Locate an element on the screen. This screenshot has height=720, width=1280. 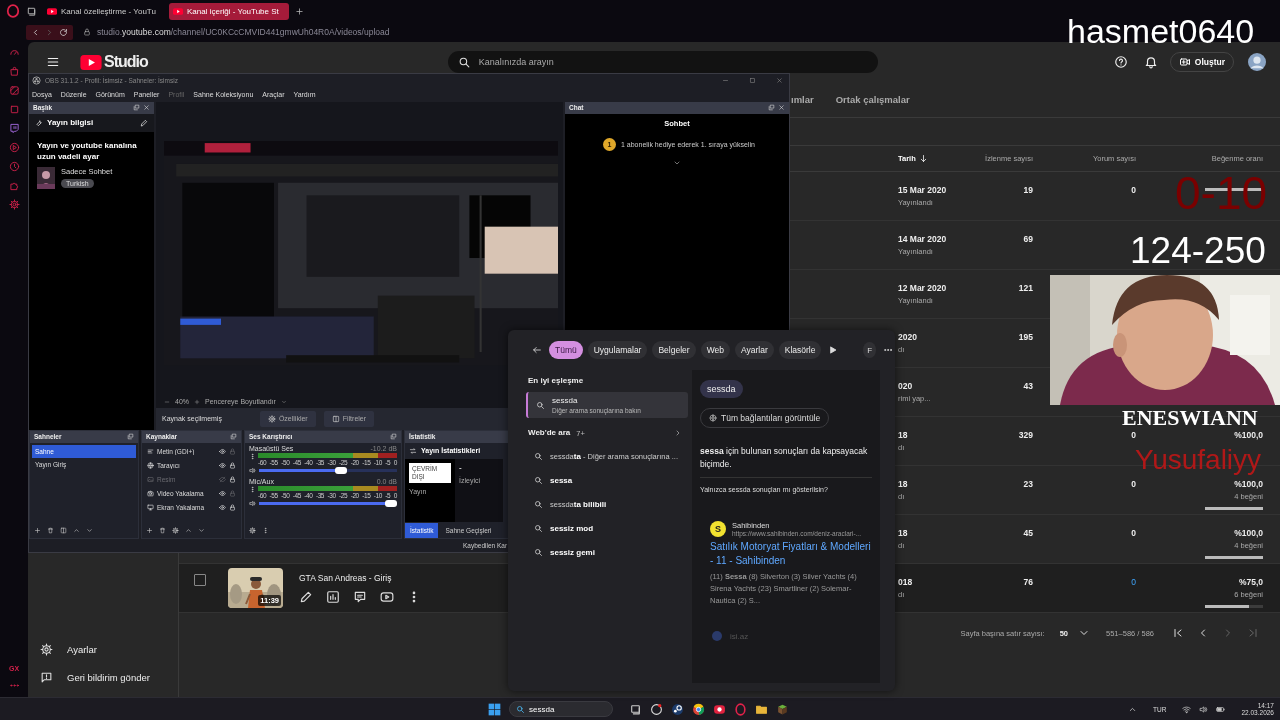
filter-chip: Klasörle is located at coordinates (800, 350).